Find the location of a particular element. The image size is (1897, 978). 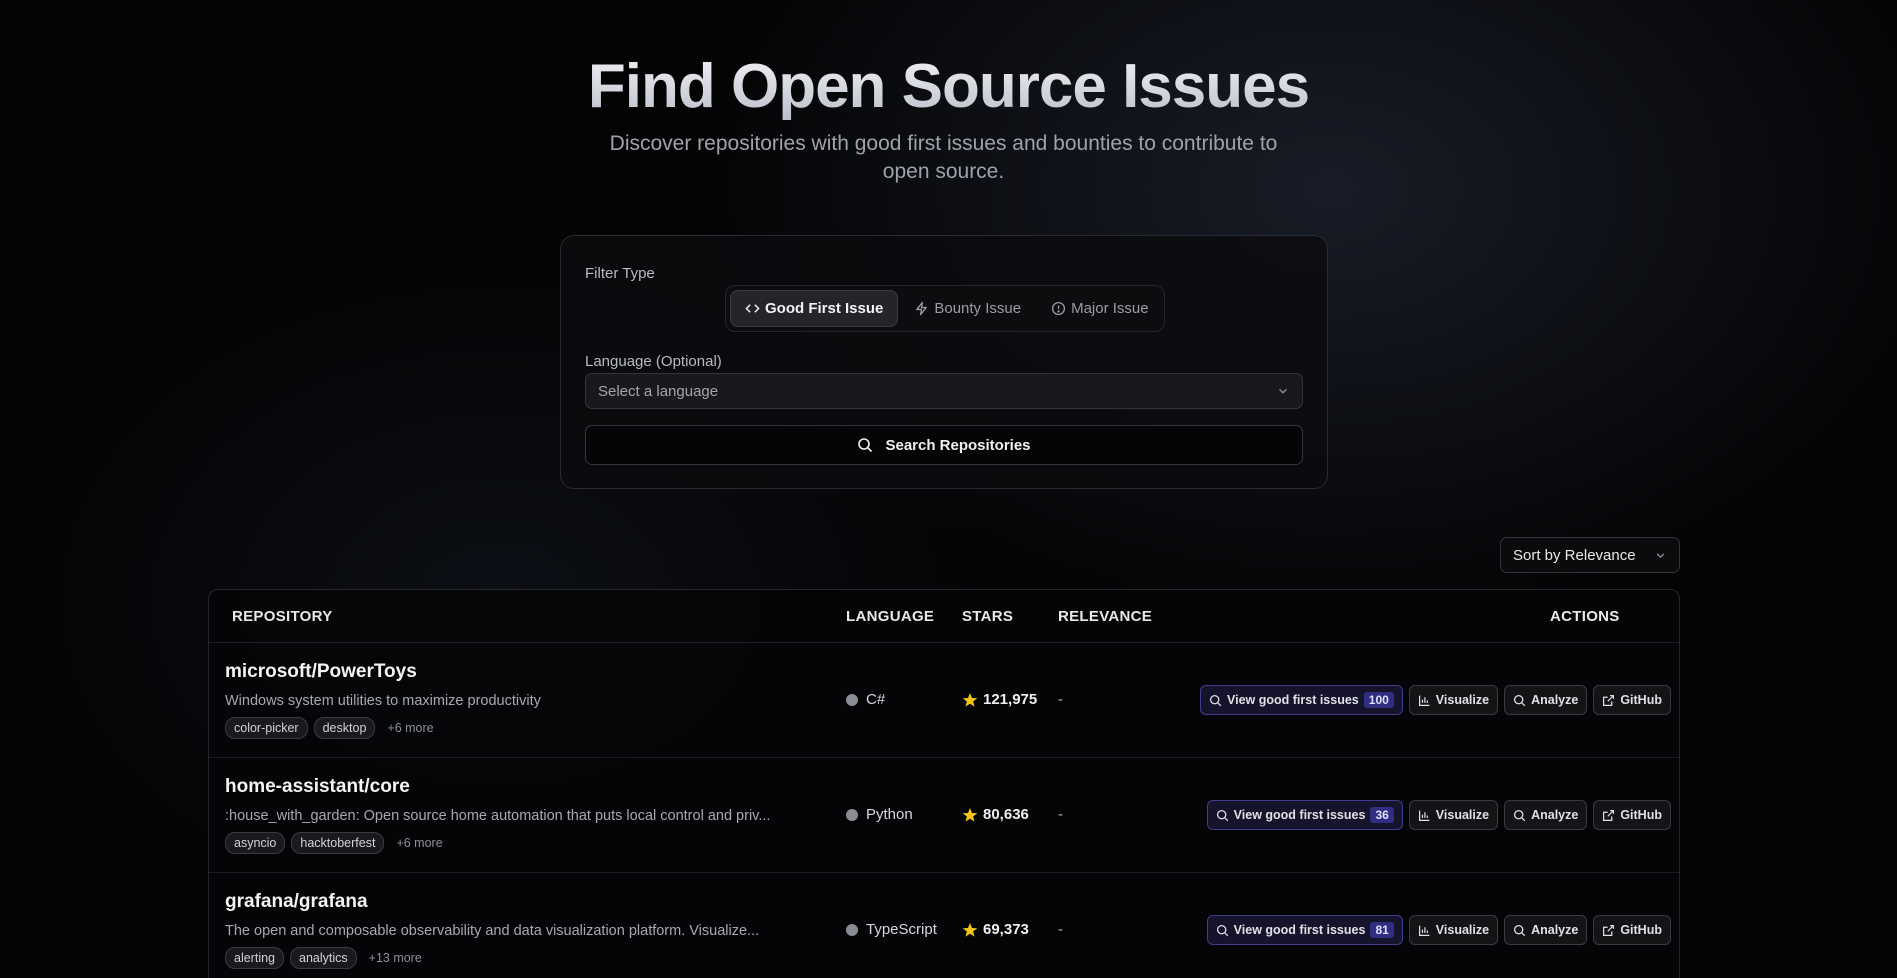

issue-count-badge: 100 is located at coordinates (1378, 700).